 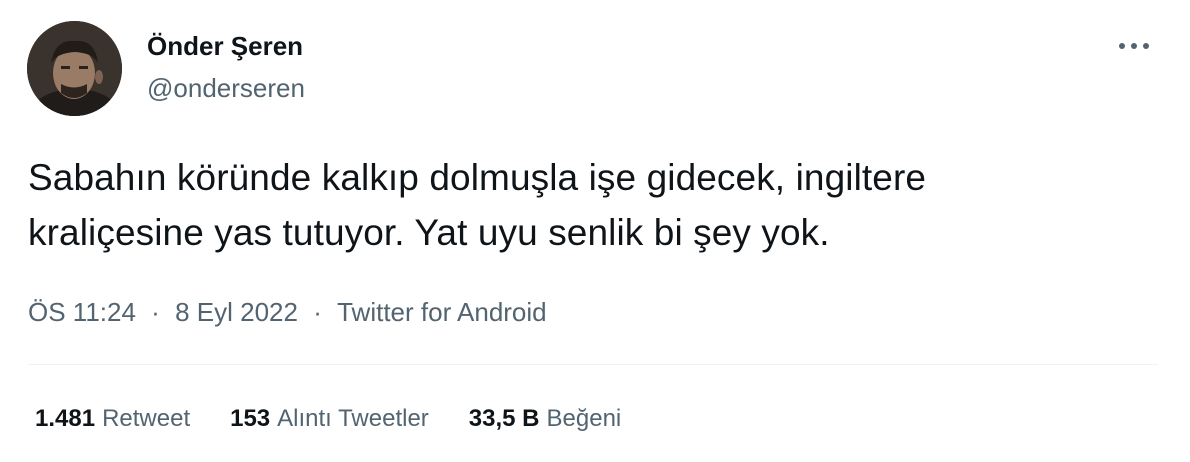 I want to click on retweets-stat: 1.481 Retweet, so click(x=112, y=419).